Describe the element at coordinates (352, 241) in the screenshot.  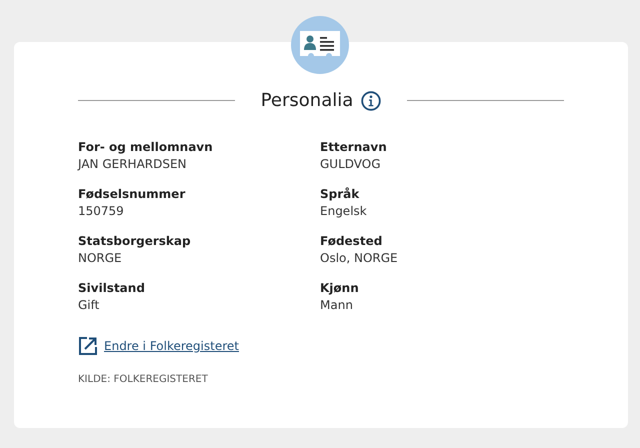
I see `field-label: Fødested` at that location.